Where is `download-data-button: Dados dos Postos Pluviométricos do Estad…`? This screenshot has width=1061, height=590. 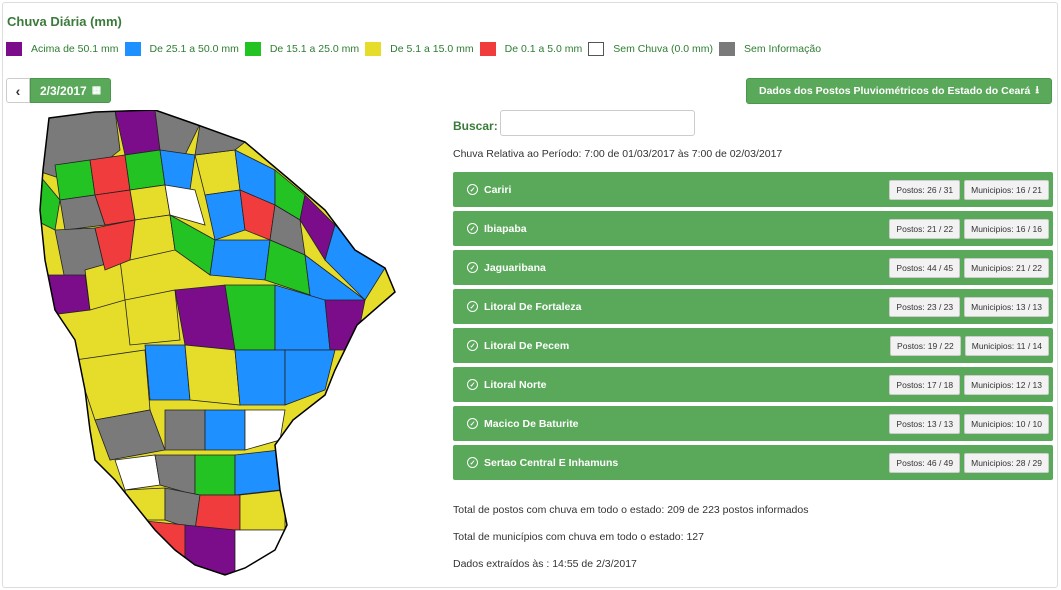 download-data-button: Dados dos Postos Pluviométricos do Estad… is located at coordinates (899, 91).